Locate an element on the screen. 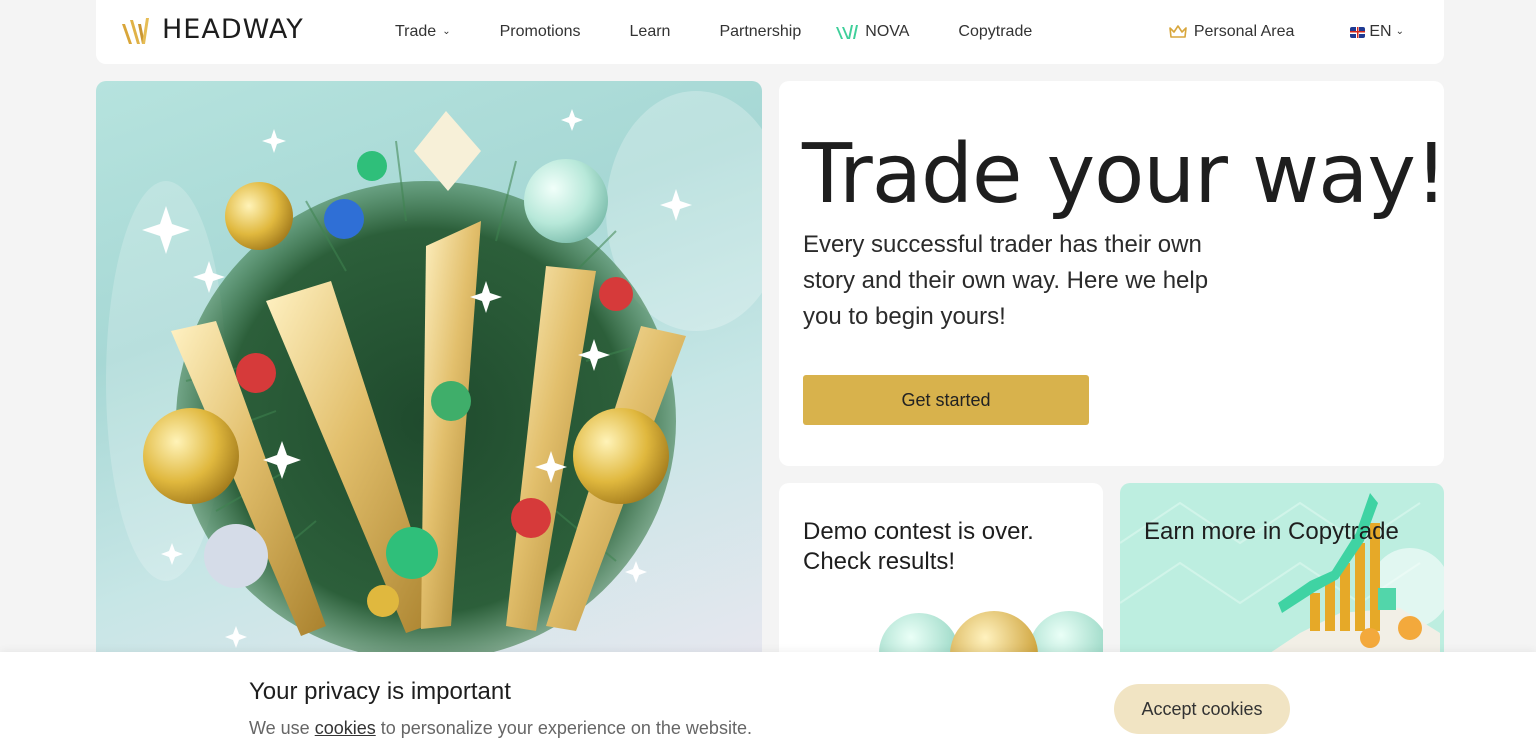 This screenshot has width=1536, height=750. hero-title: Trade your way! is located at coordinates (1125, 174).